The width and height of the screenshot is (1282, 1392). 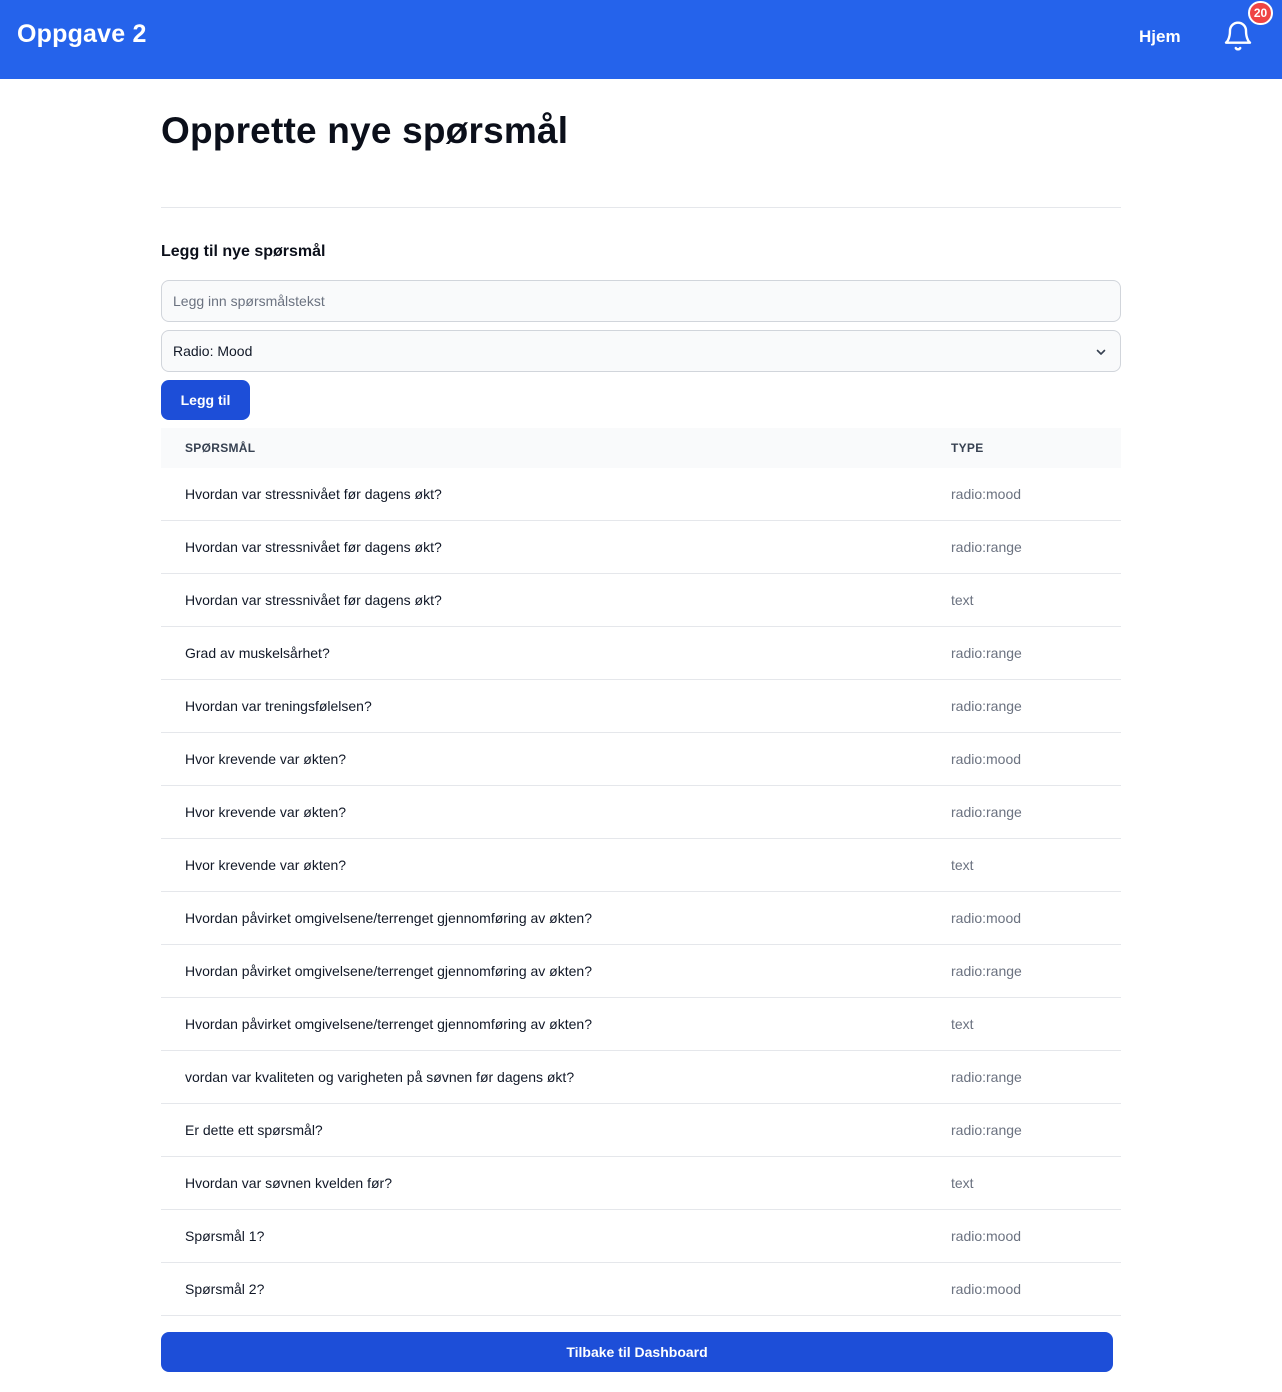 What do you see at coordinates (1238, 36) in the screenshot?
I see `bell-icon` at bounding box center [1238, 36].